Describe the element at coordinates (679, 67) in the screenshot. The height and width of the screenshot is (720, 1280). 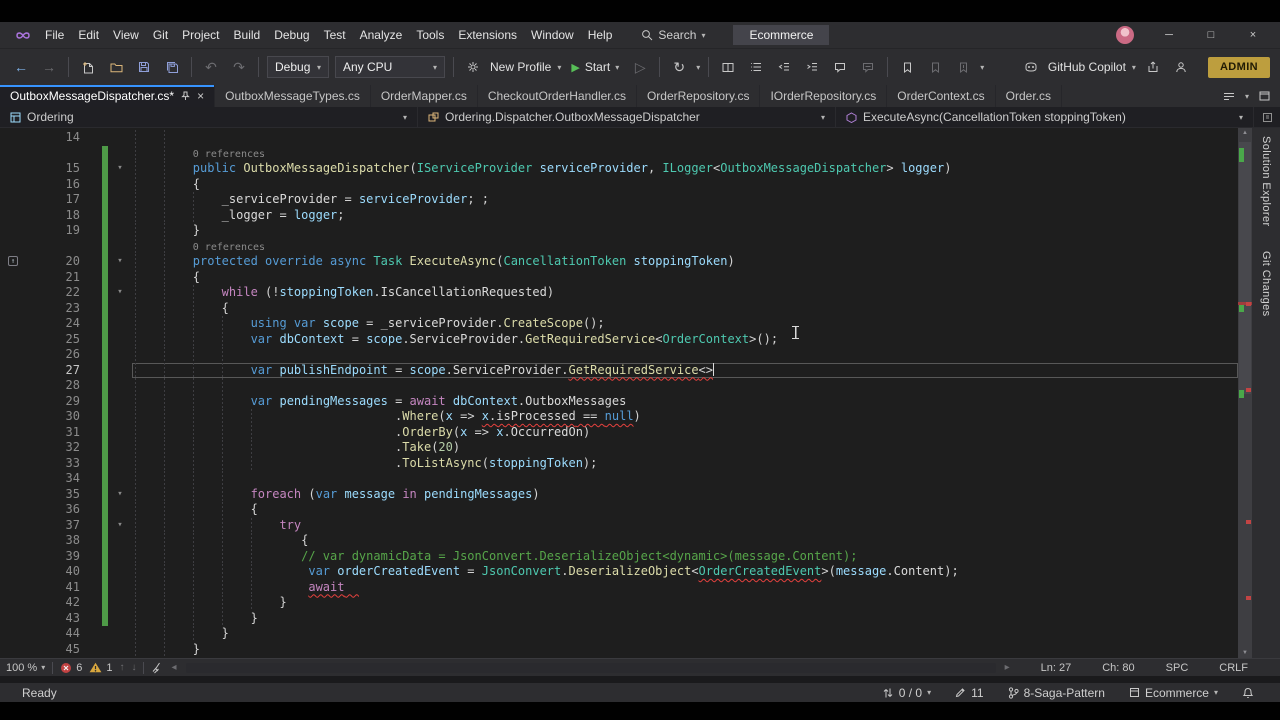
I see `refresh-icon: ↻` at that location.